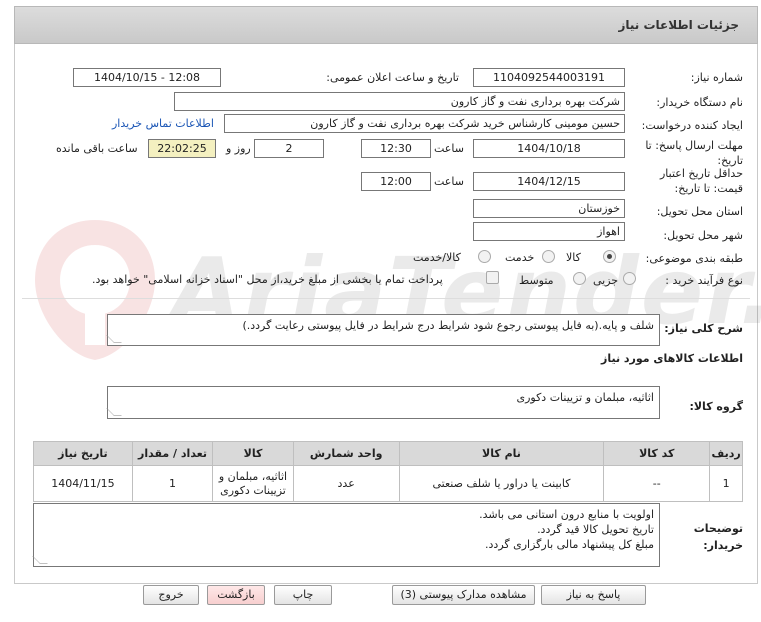 Image resolution: width=761 pixels, height=622 pixels. What do you see at coordinates (694, 258) in the screenshot?
I see `subject-class-label: طبقه بندی موضوعی:` at bounding box center [694, 258].